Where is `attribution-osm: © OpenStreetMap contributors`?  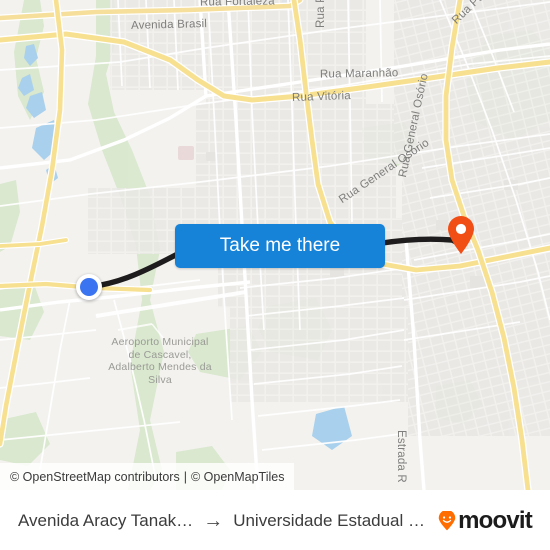
attribution-osm: © OpenStreetMap contributors is located at coordinates (95, 477).